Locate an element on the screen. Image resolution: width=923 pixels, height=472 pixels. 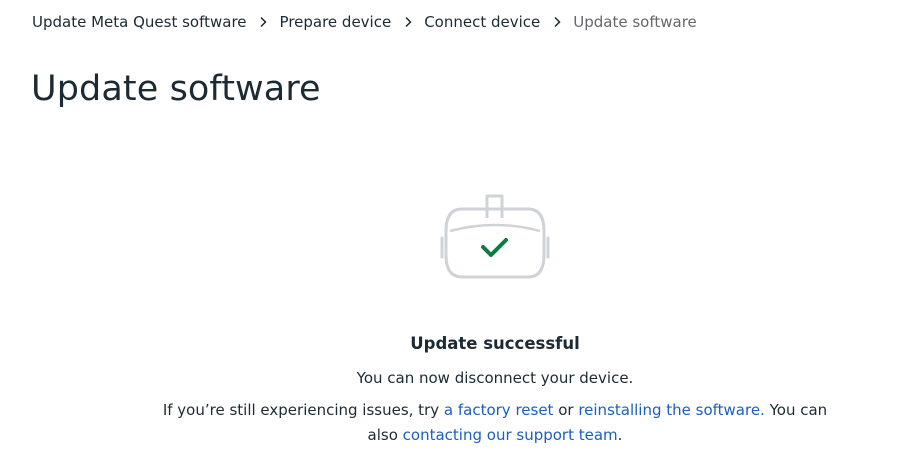
contact-support-link: contacting our support team is located at coordinates (510, 435).